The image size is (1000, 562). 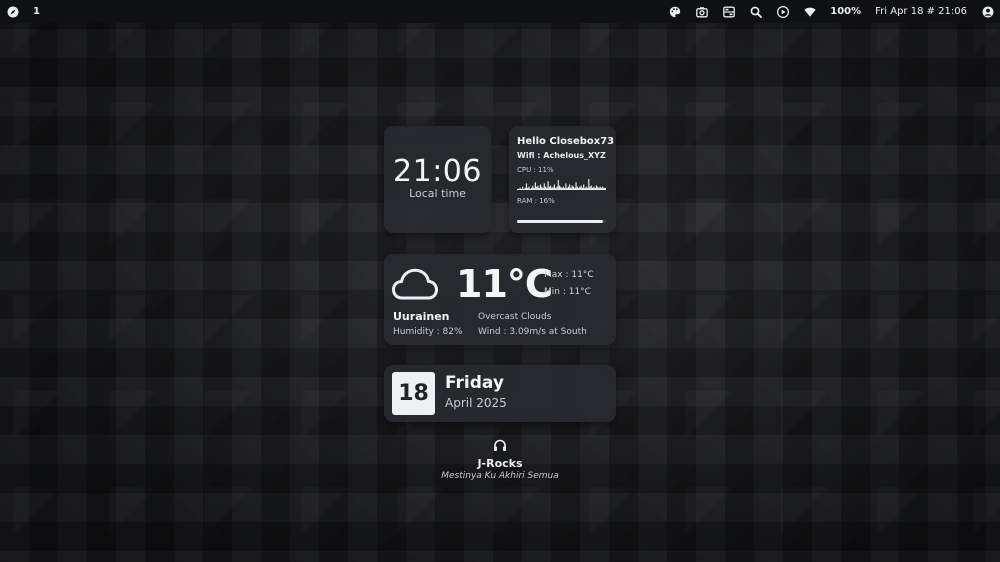 What do you see at coordinates (846, 11) in the screenshot?
I see `battery-percentage: 100%` at bounding box center [846, 11].